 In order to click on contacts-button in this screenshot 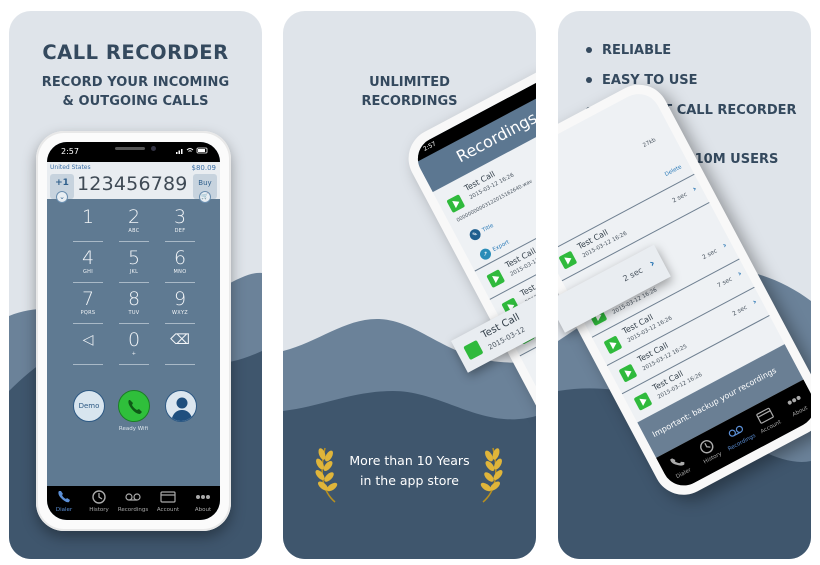, I will do `click(181, 406)`.